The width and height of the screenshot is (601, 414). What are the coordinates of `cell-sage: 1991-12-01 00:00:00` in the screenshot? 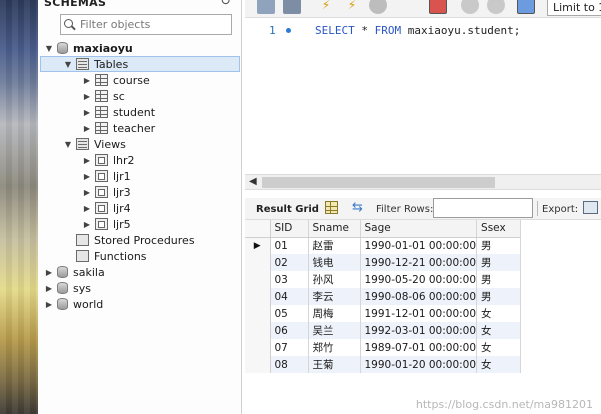 It's located at (419, 313).